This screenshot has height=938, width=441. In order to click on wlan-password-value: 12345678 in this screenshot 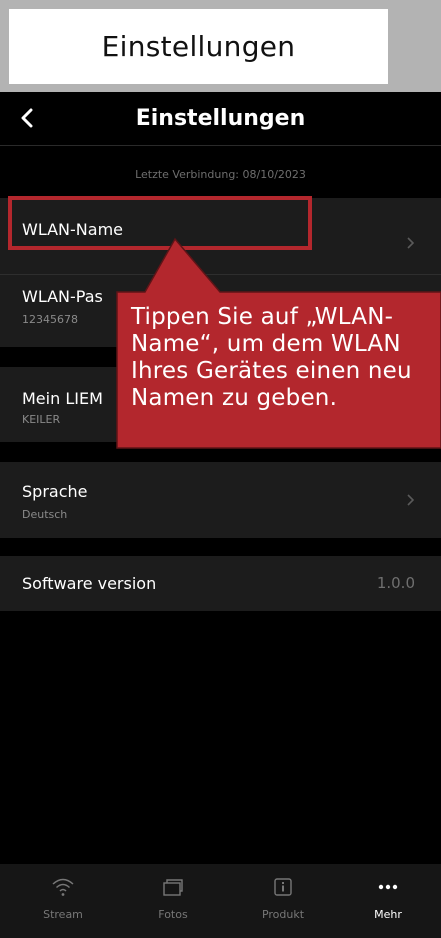, I will do `click(50, 319)`.